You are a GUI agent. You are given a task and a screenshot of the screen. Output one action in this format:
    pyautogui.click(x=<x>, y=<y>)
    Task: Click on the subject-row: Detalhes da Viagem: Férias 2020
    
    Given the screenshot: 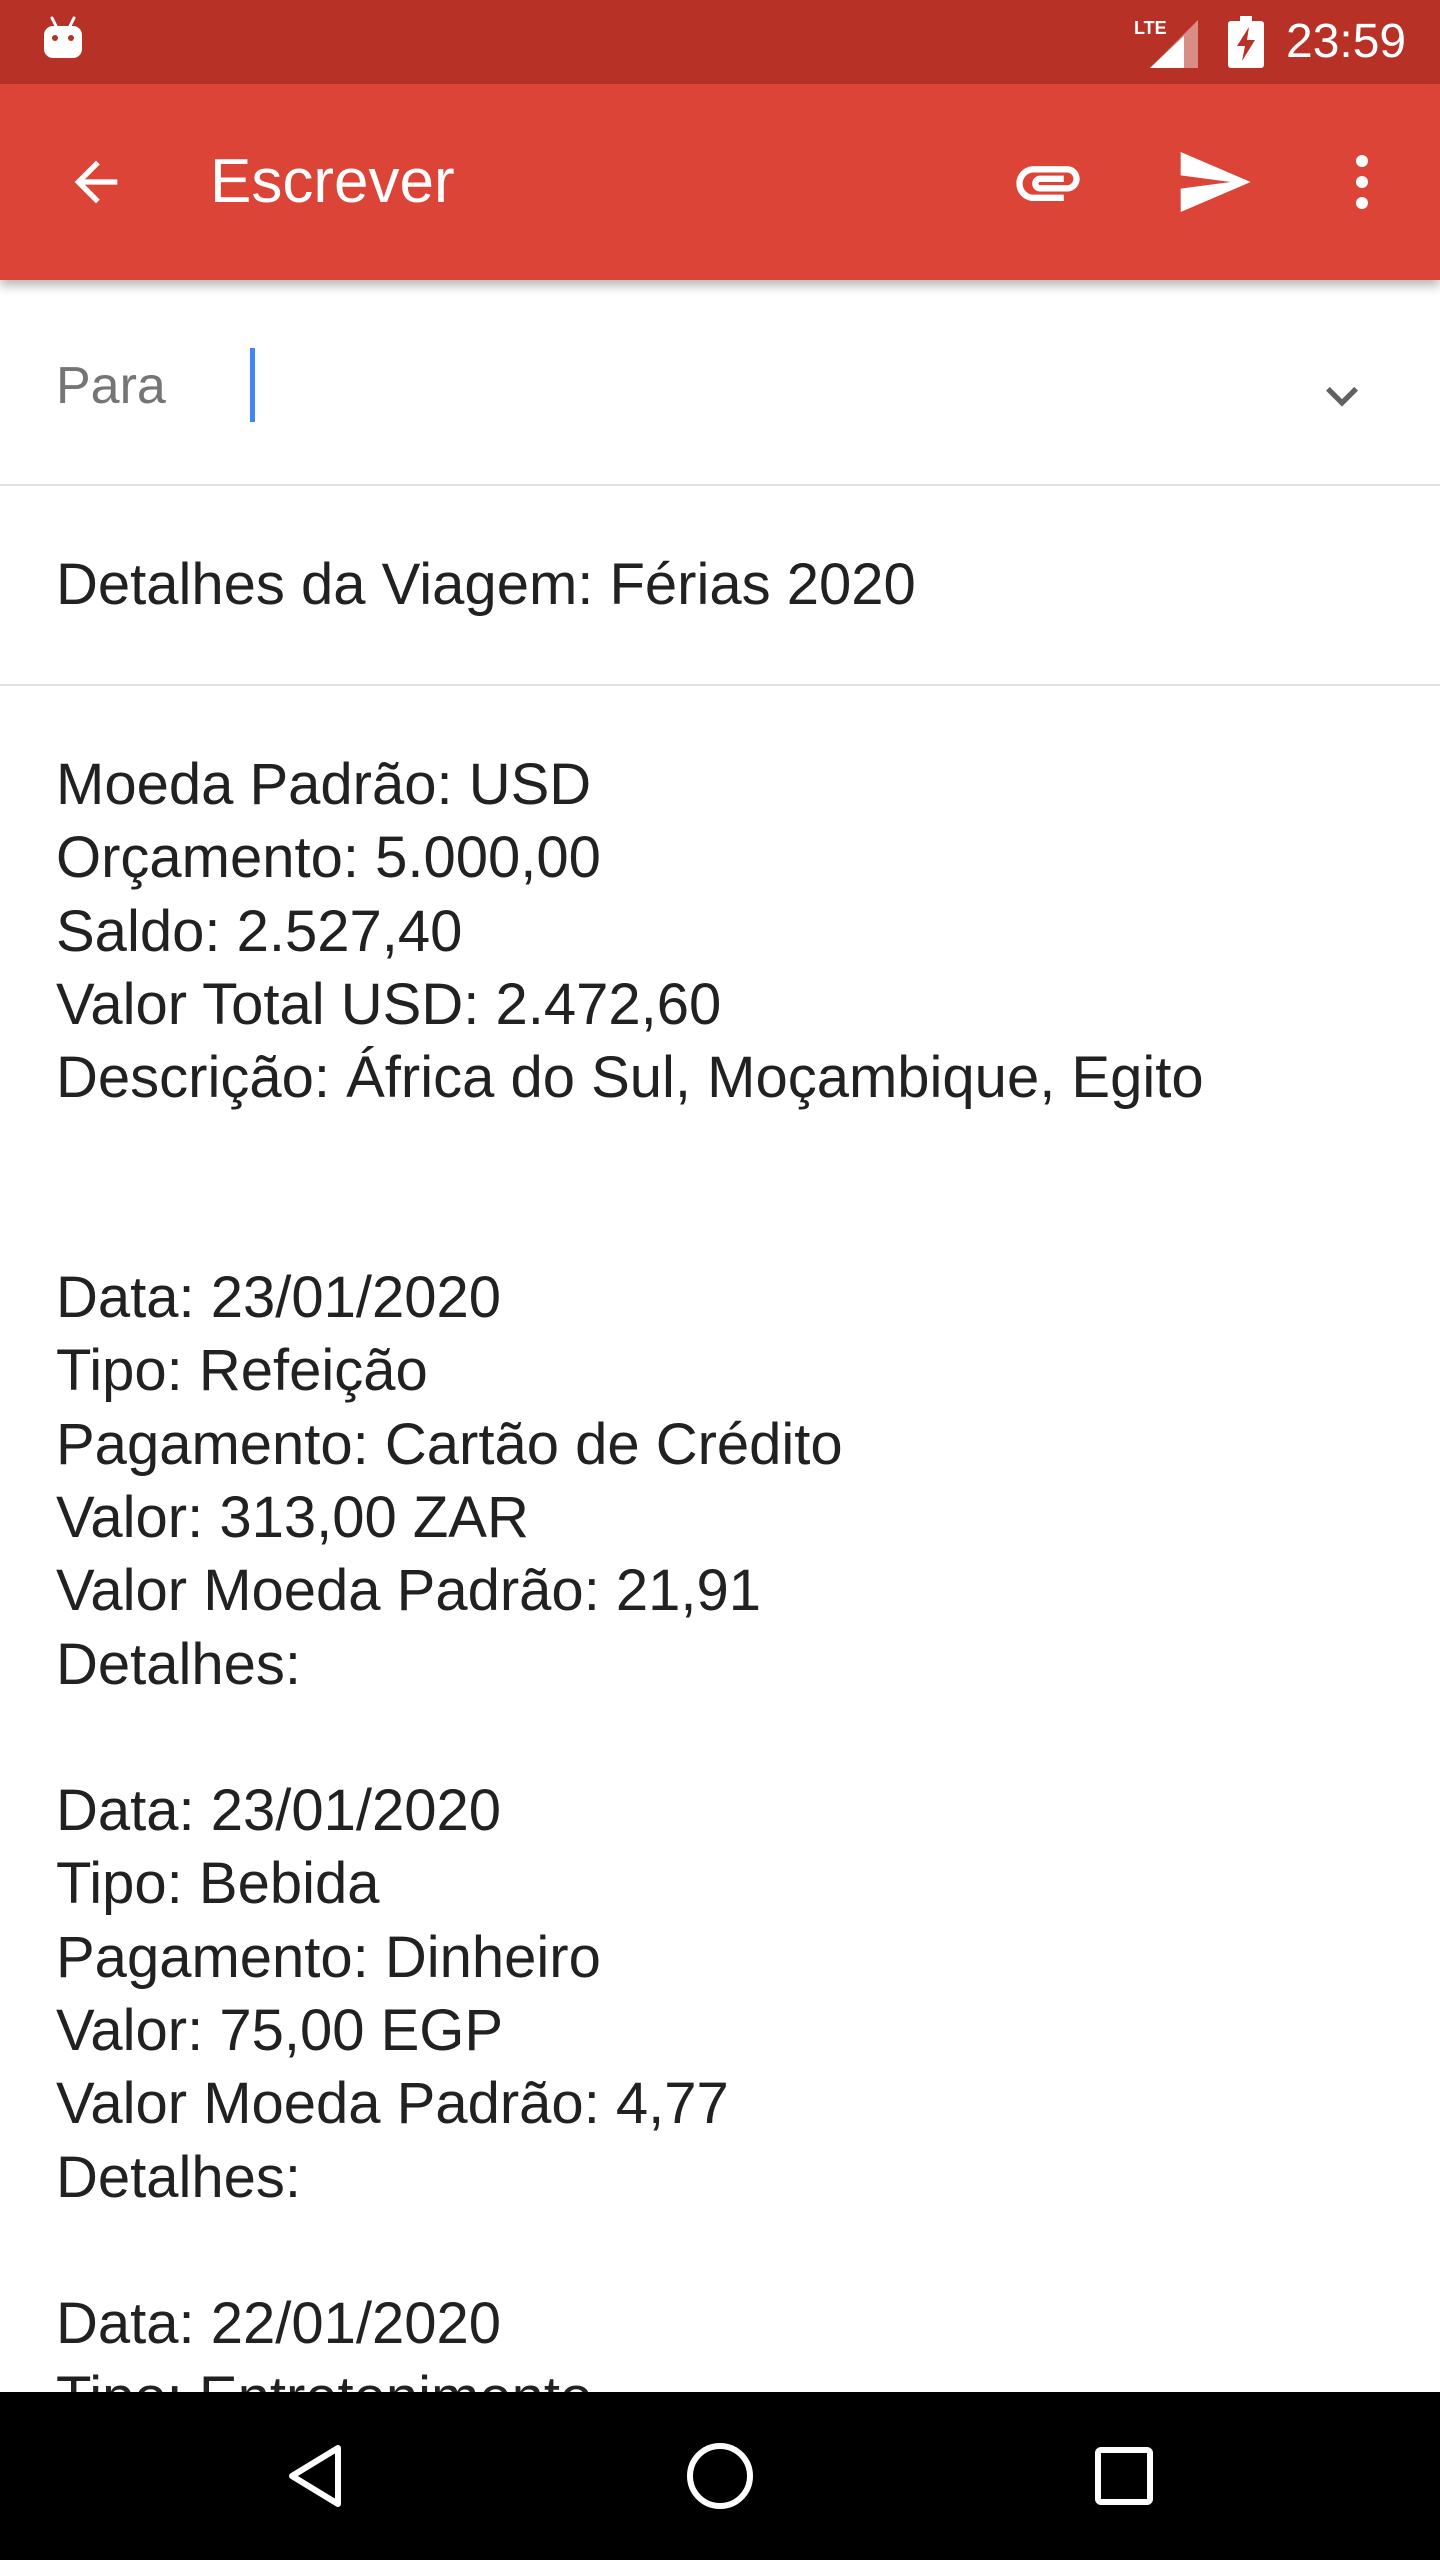 What is the action you would take?
    pyautogui.click(x=720, y=586)
    